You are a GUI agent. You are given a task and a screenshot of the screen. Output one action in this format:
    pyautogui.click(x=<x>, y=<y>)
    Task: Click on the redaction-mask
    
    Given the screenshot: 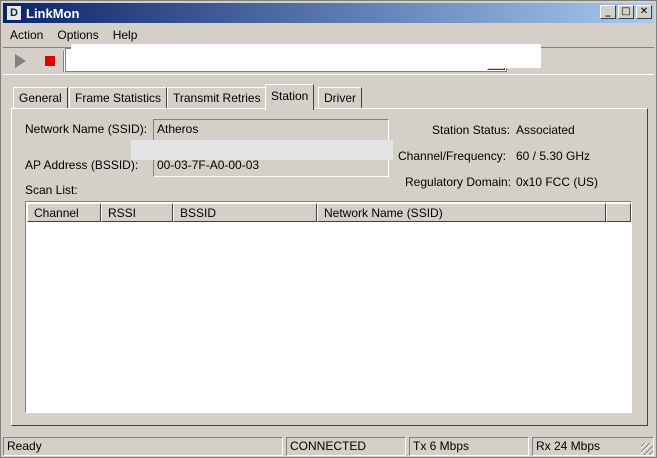 What is the action you would take?
    pyautogui.click(x=262, y=150)
    